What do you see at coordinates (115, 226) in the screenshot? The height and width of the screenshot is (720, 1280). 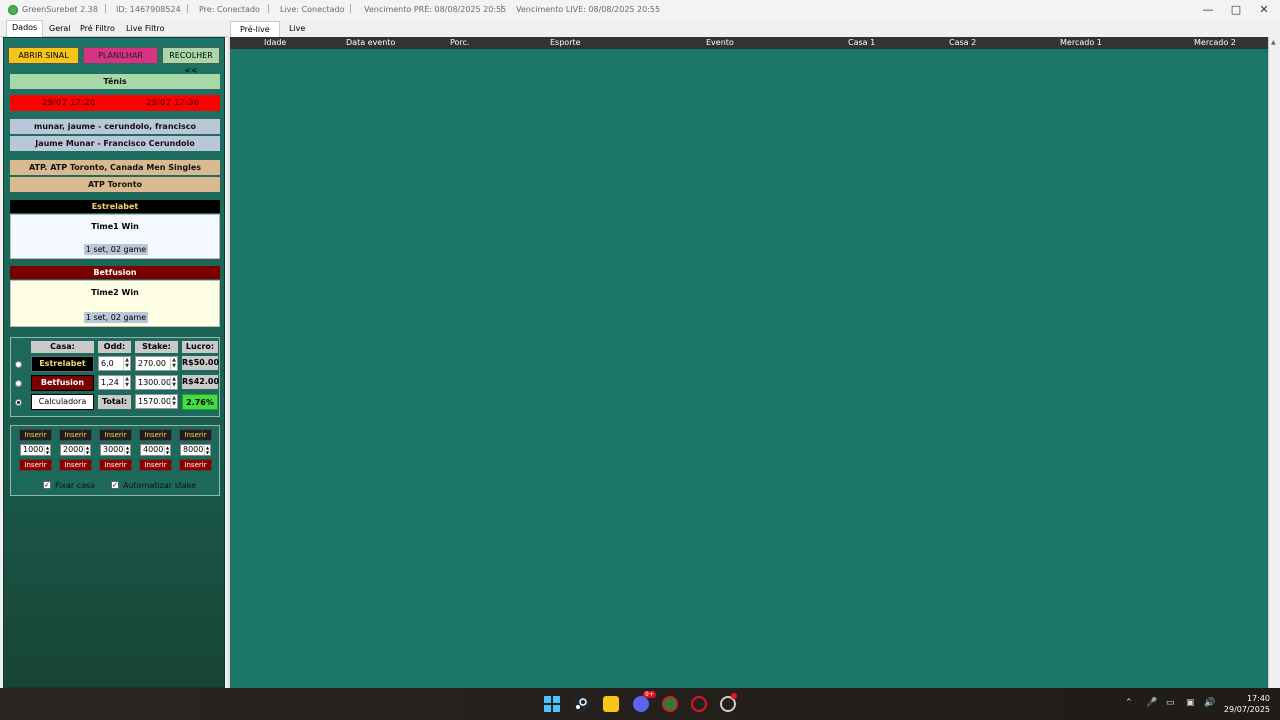 I see `house1-market: Time1 Win` at bounding box center [115, 226].